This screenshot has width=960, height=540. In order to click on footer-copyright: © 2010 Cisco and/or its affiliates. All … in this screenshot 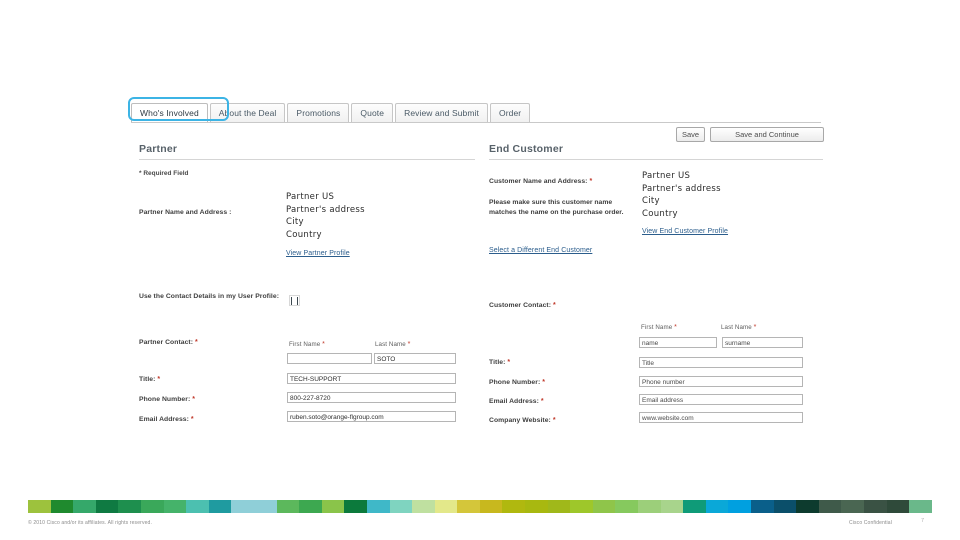, I will do `click(90, 523)`.